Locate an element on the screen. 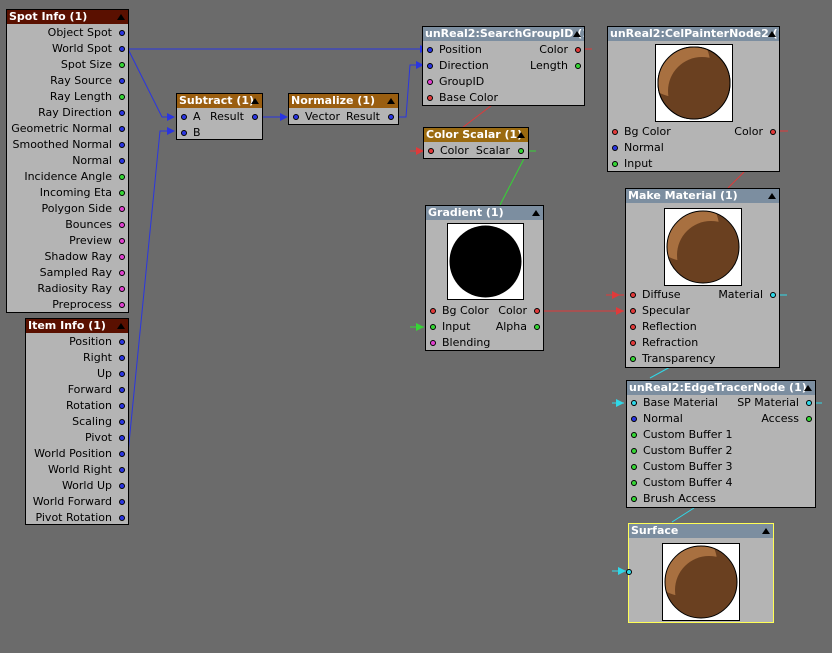 The height and width of the screenshot is (653, 832). item-output-7-port is located at coordinates (122, 454).